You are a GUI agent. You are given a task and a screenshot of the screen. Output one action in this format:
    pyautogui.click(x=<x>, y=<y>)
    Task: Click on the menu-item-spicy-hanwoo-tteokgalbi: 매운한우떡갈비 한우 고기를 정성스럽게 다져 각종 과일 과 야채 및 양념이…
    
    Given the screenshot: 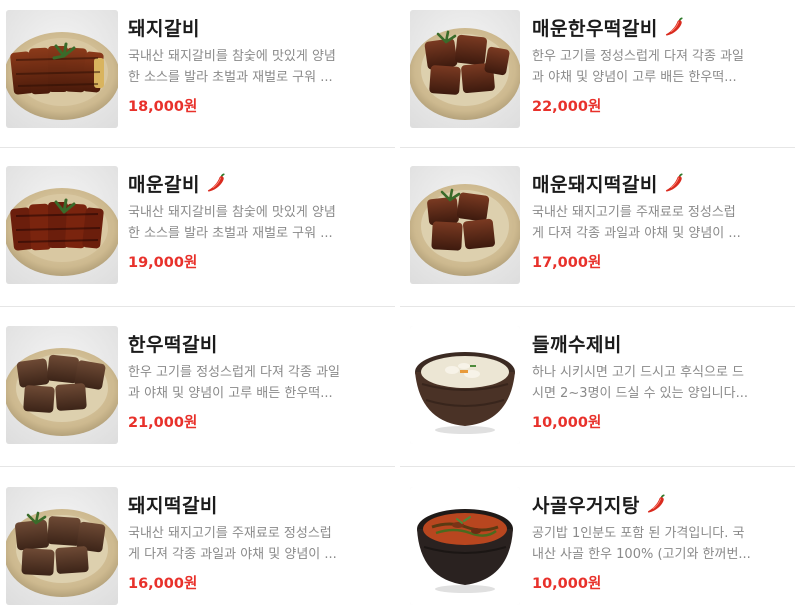 What is the action you would take?
    pyautogui.click(x=597, y=79)
    